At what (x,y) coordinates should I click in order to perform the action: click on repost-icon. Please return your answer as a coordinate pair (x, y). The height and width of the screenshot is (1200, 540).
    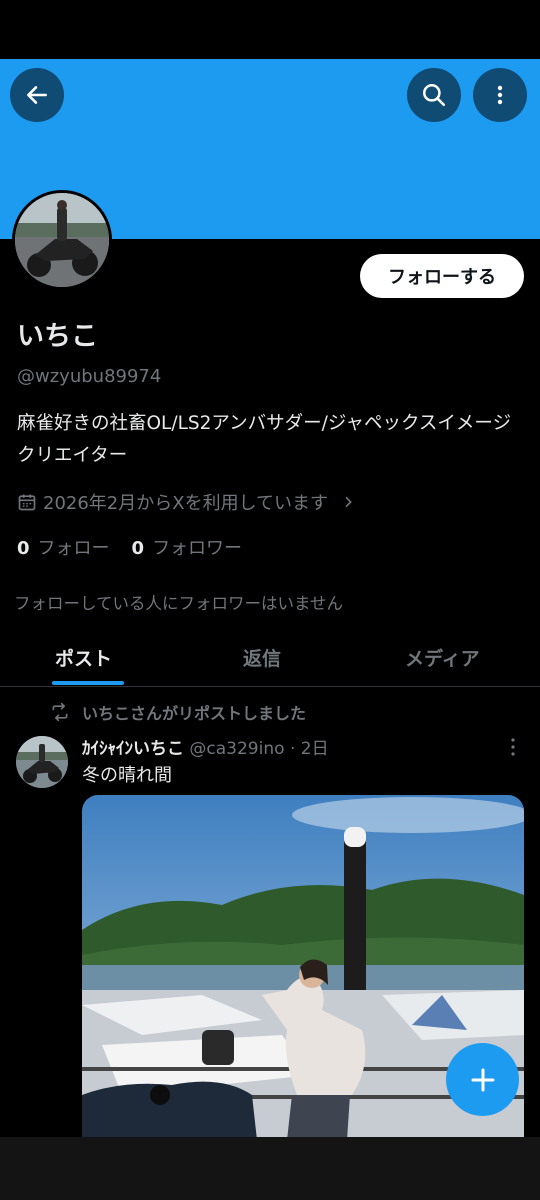
    Looking at the image, I should click on (60, 712).